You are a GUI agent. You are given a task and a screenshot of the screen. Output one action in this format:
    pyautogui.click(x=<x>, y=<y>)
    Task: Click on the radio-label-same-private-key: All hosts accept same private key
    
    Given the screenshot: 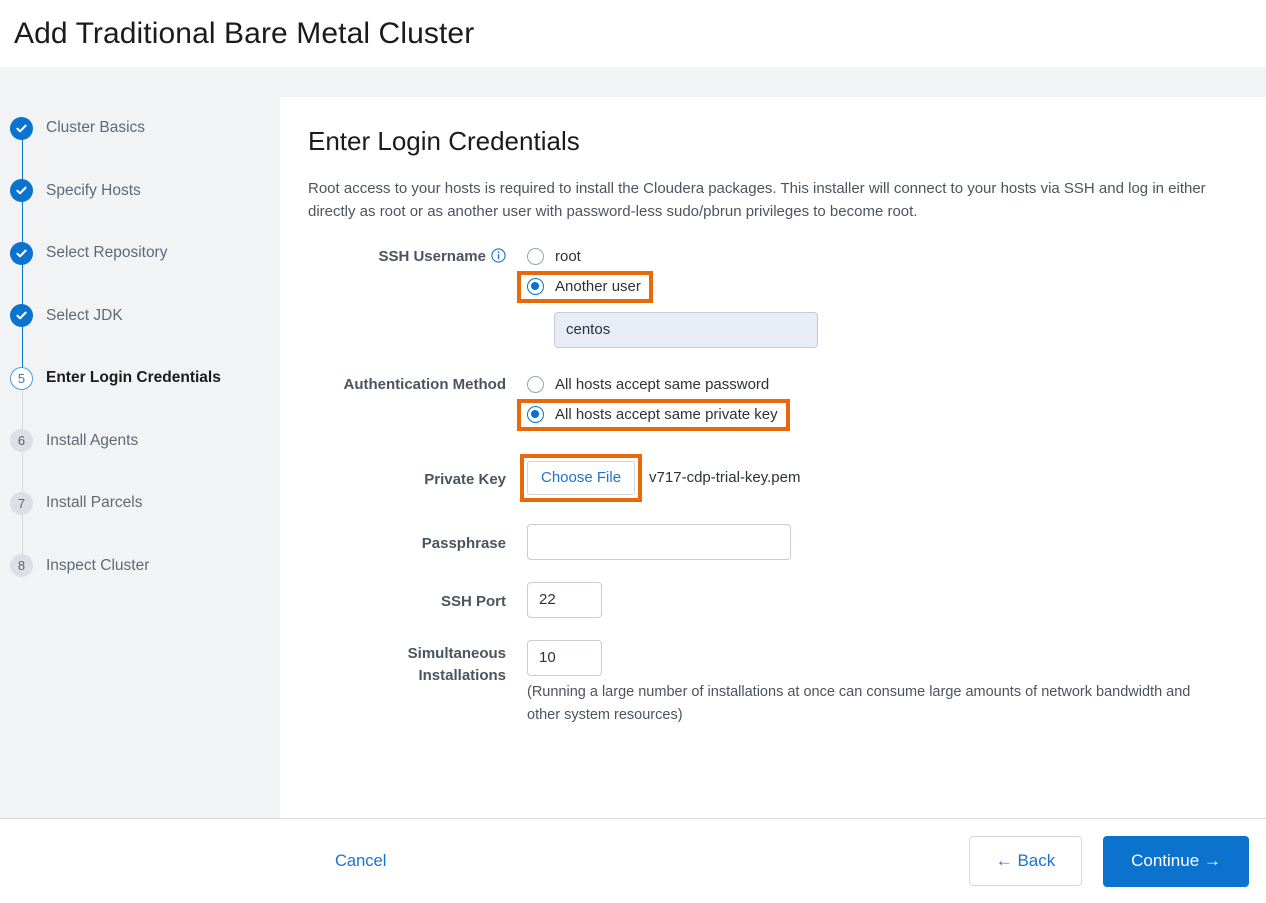 What is the action you would take?
    pyautogui.click(x=666, y=415)
    